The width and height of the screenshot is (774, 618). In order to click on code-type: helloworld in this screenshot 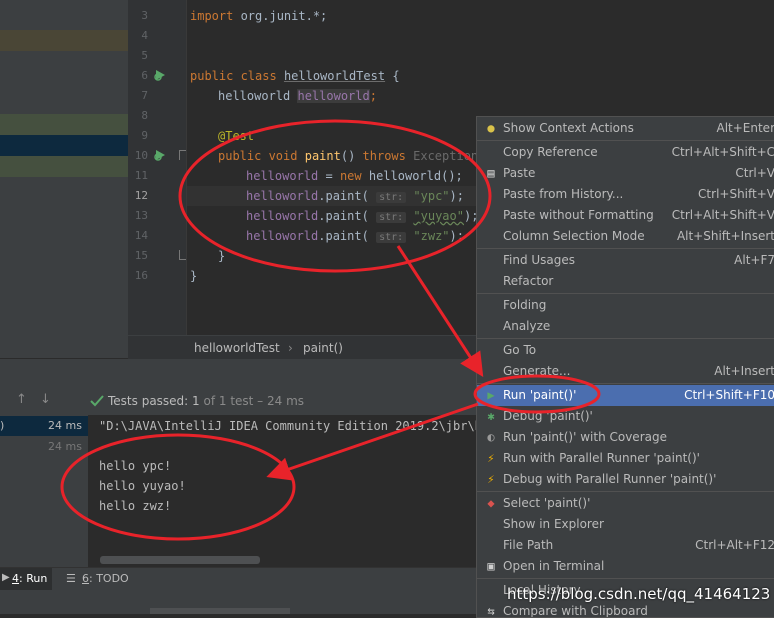, I will do `click(254, 96)`.